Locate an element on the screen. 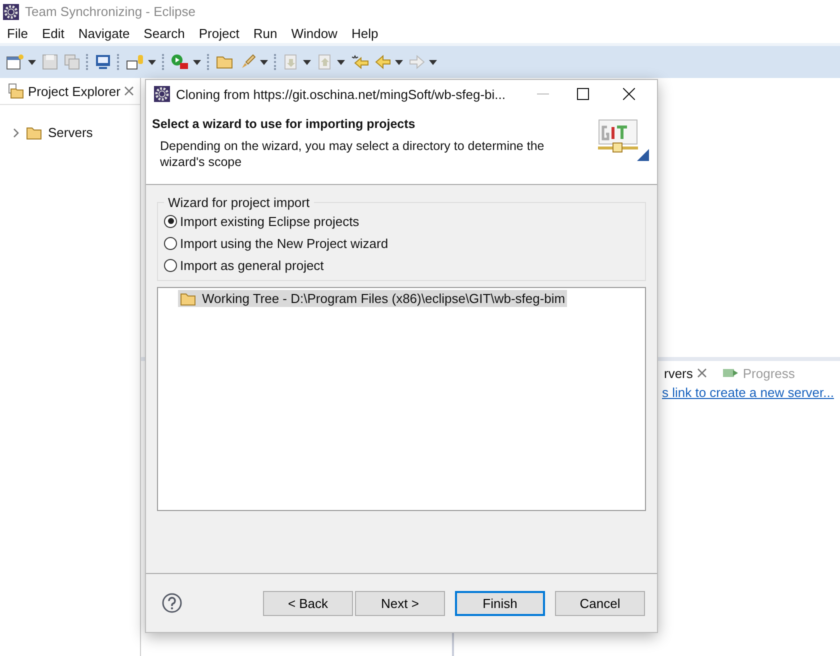 The image size is (840, 656). menu-item: Navigate is located at coordinates (104, 33).